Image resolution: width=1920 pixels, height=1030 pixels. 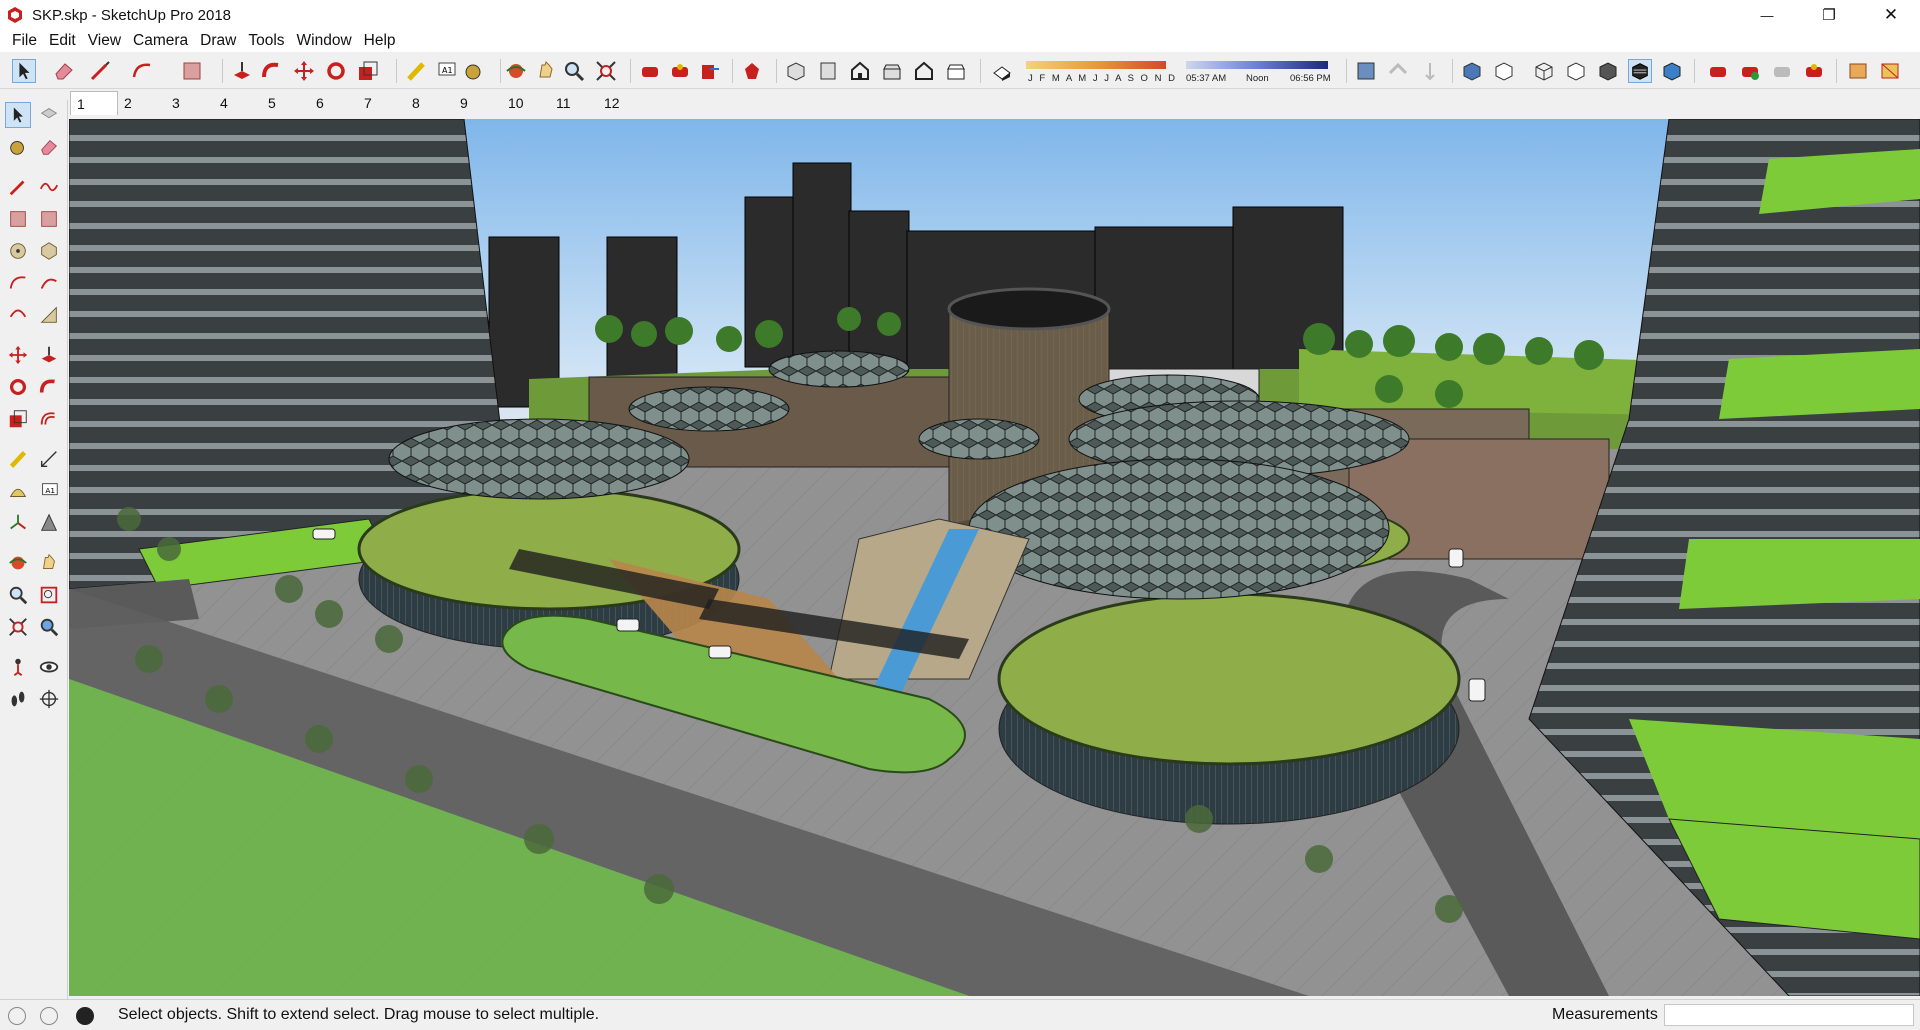 What do you see at coordinates (1767, 15) in the screenshot?
I see `minimize-button: —` at bounding box center [1767, 15].